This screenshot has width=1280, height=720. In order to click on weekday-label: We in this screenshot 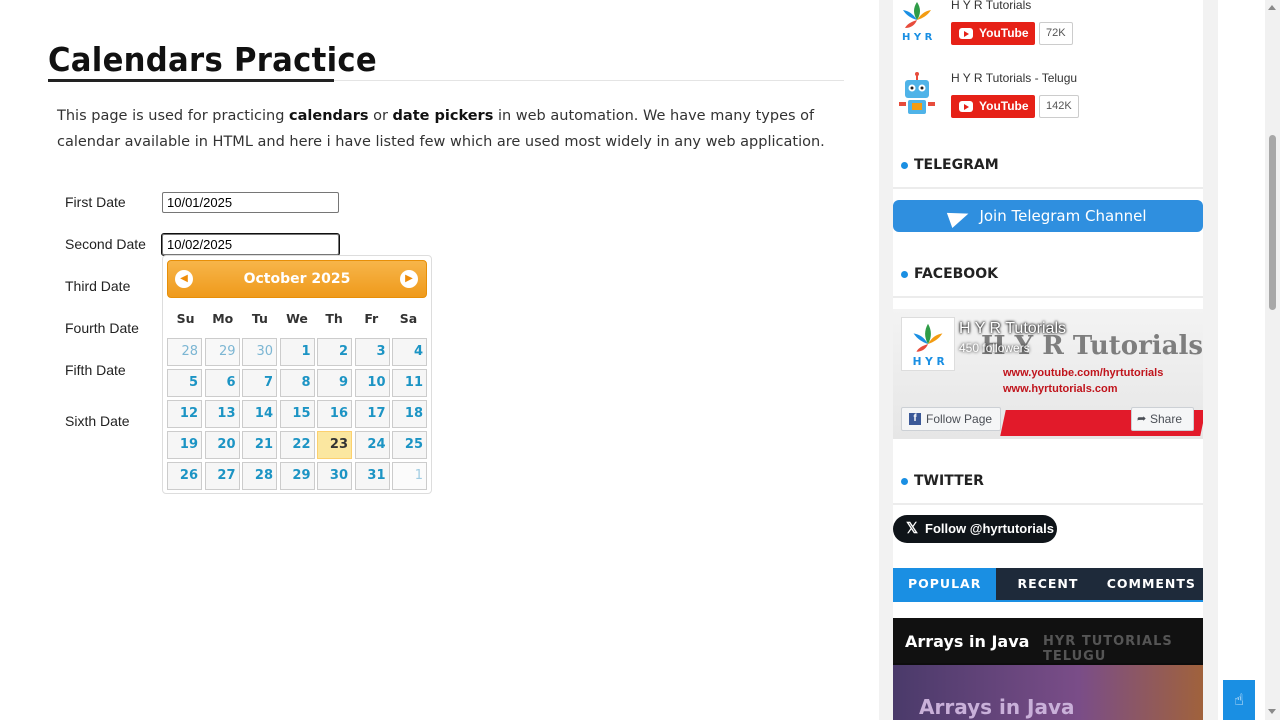, I will do `click(297, 318)`.